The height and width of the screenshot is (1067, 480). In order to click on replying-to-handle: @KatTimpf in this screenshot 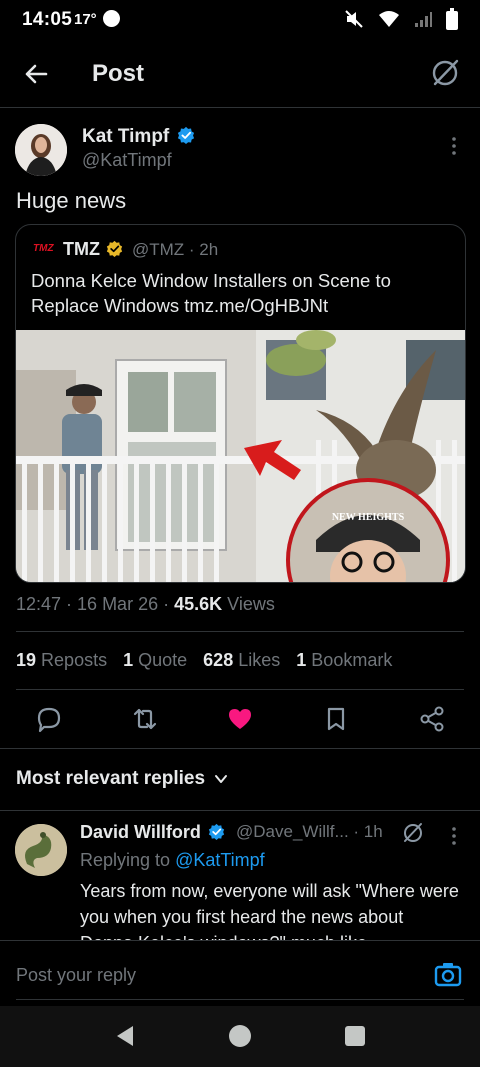, I will do `click(220, 860)`.